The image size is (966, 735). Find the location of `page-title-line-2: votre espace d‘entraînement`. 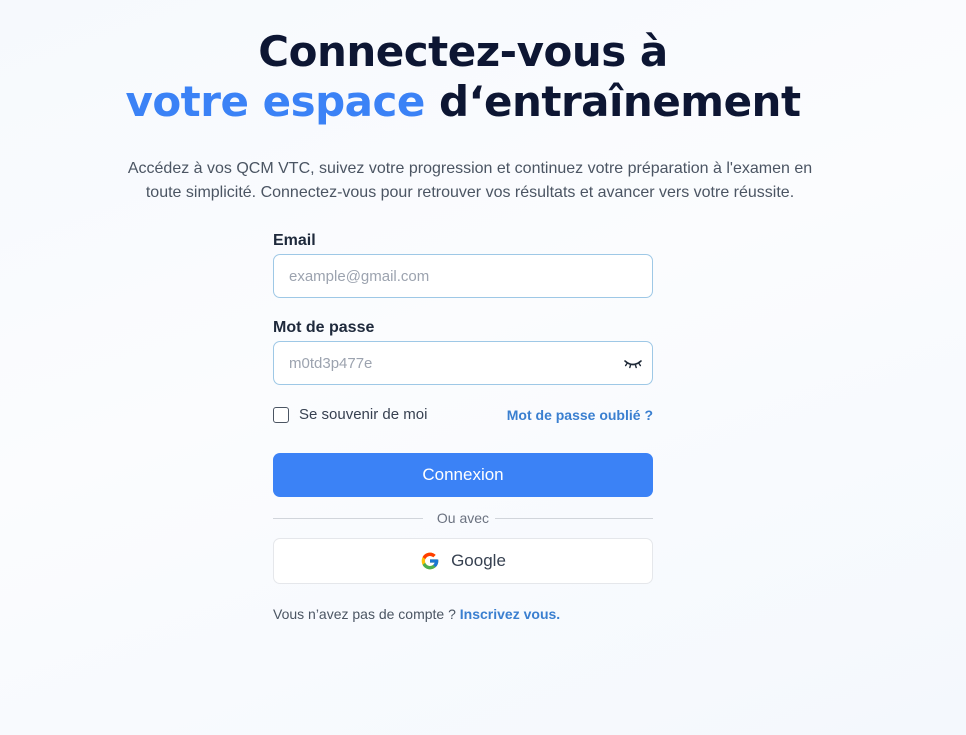

page-title-line-2: votre espace d‘entraînement is located at coordinates (463, 102).